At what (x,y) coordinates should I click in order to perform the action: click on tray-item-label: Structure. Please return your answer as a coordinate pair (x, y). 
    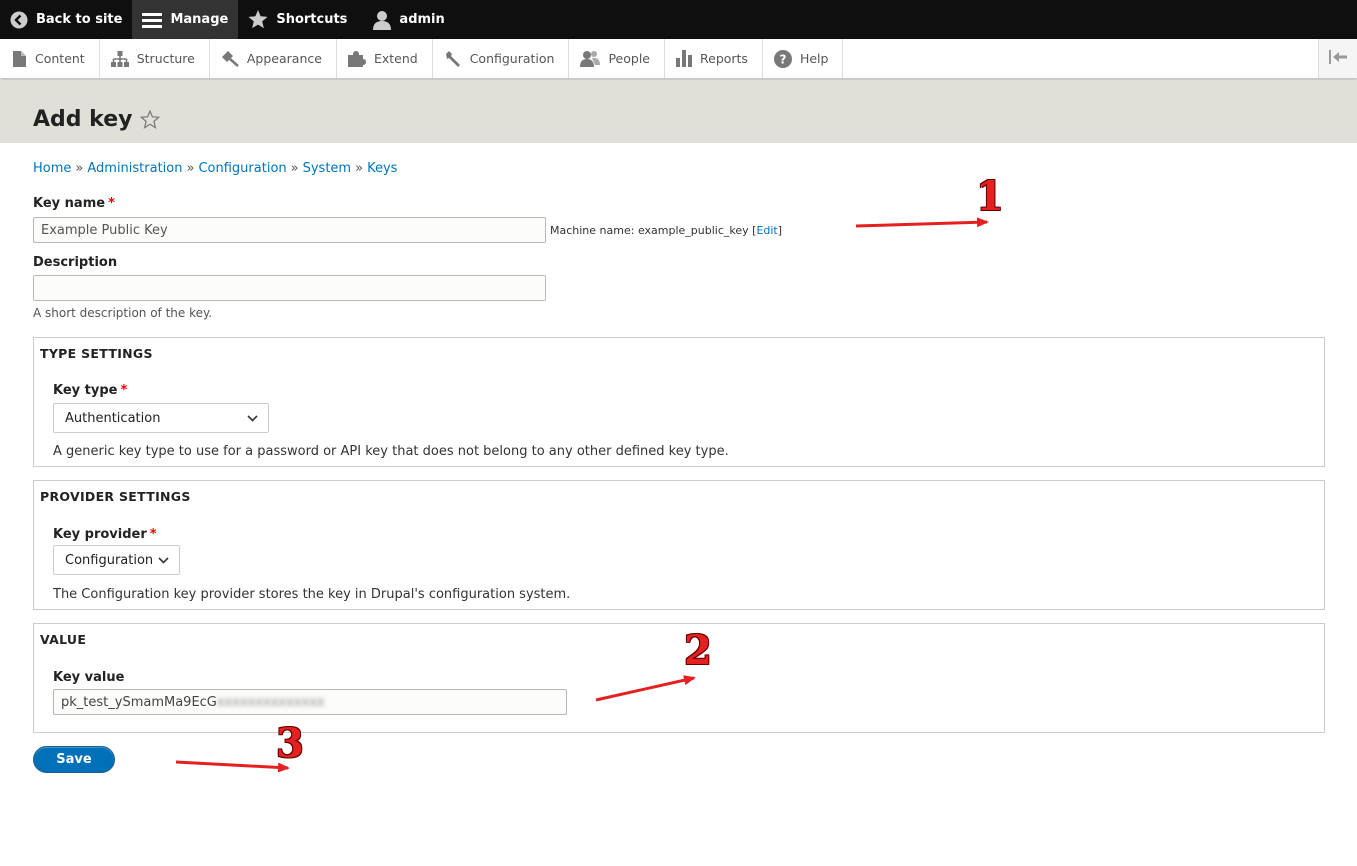
    Looking at the image, I should click on (165, 58).